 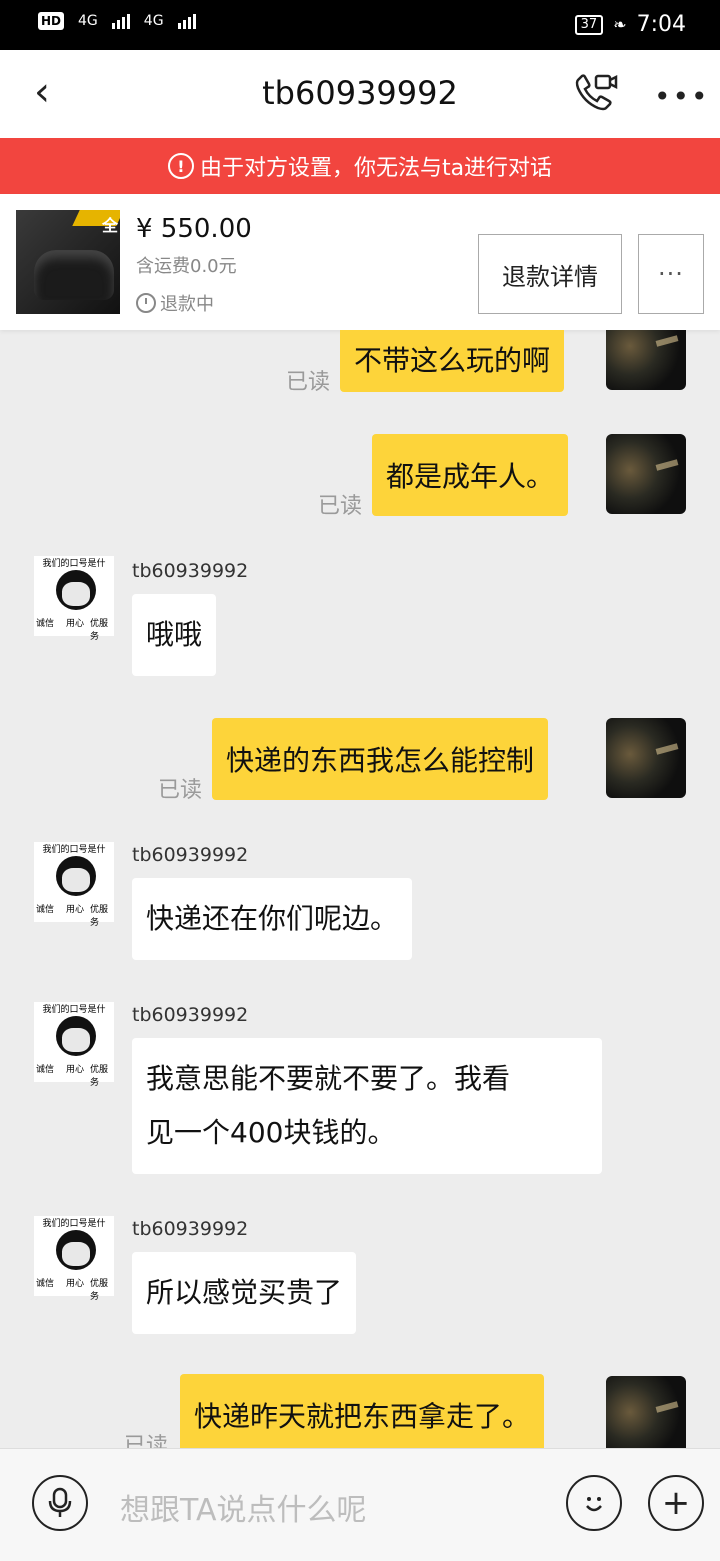 I want to click on clock-time: 7:04, so click(x=661, y=24).